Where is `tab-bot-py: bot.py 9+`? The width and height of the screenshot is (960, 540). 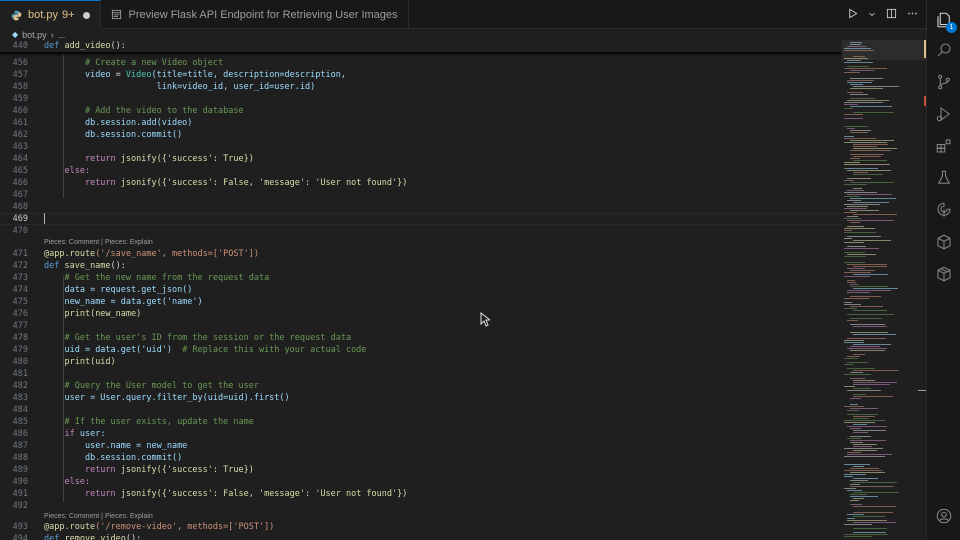 tab-bot-py: bot.py 9+ is located at coordinates (50, 14).